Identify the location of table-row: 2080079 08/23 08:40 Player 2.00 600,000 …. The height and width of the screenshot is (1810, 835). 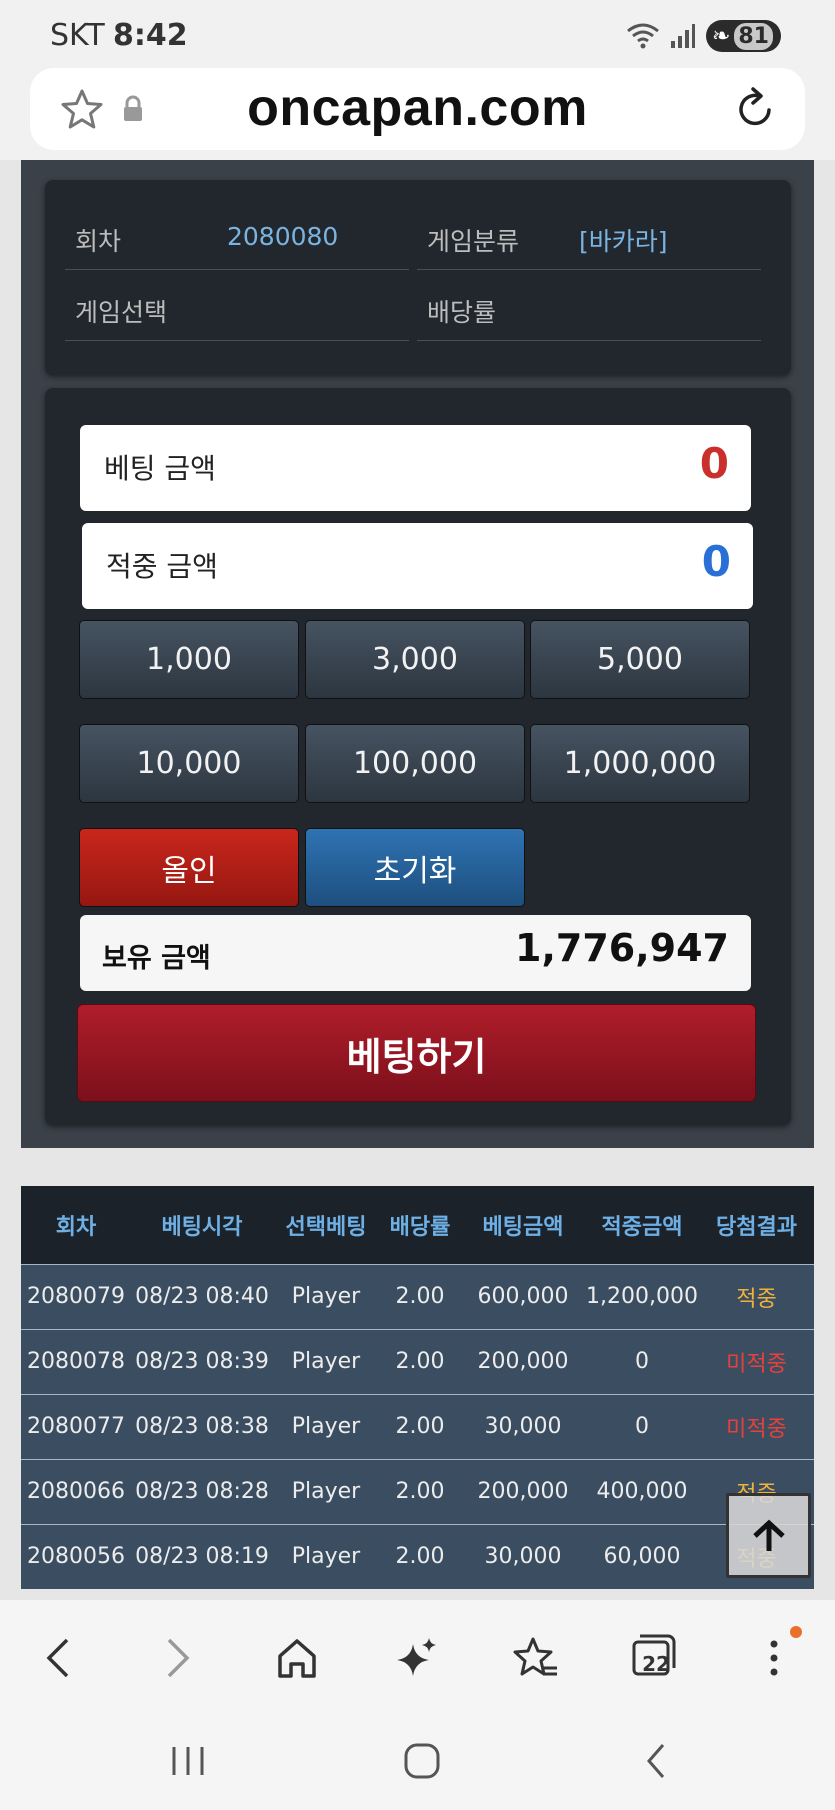
(417, 1296).